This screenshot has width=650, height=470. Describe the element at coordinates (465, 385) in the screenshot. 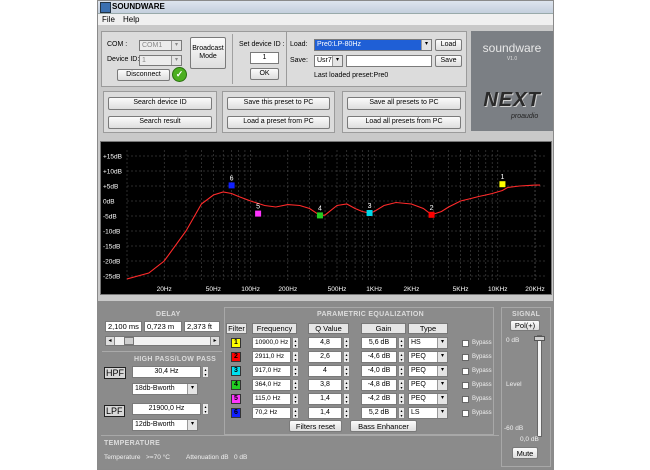

I see `filter-4-bypass-checkbox` at that location.